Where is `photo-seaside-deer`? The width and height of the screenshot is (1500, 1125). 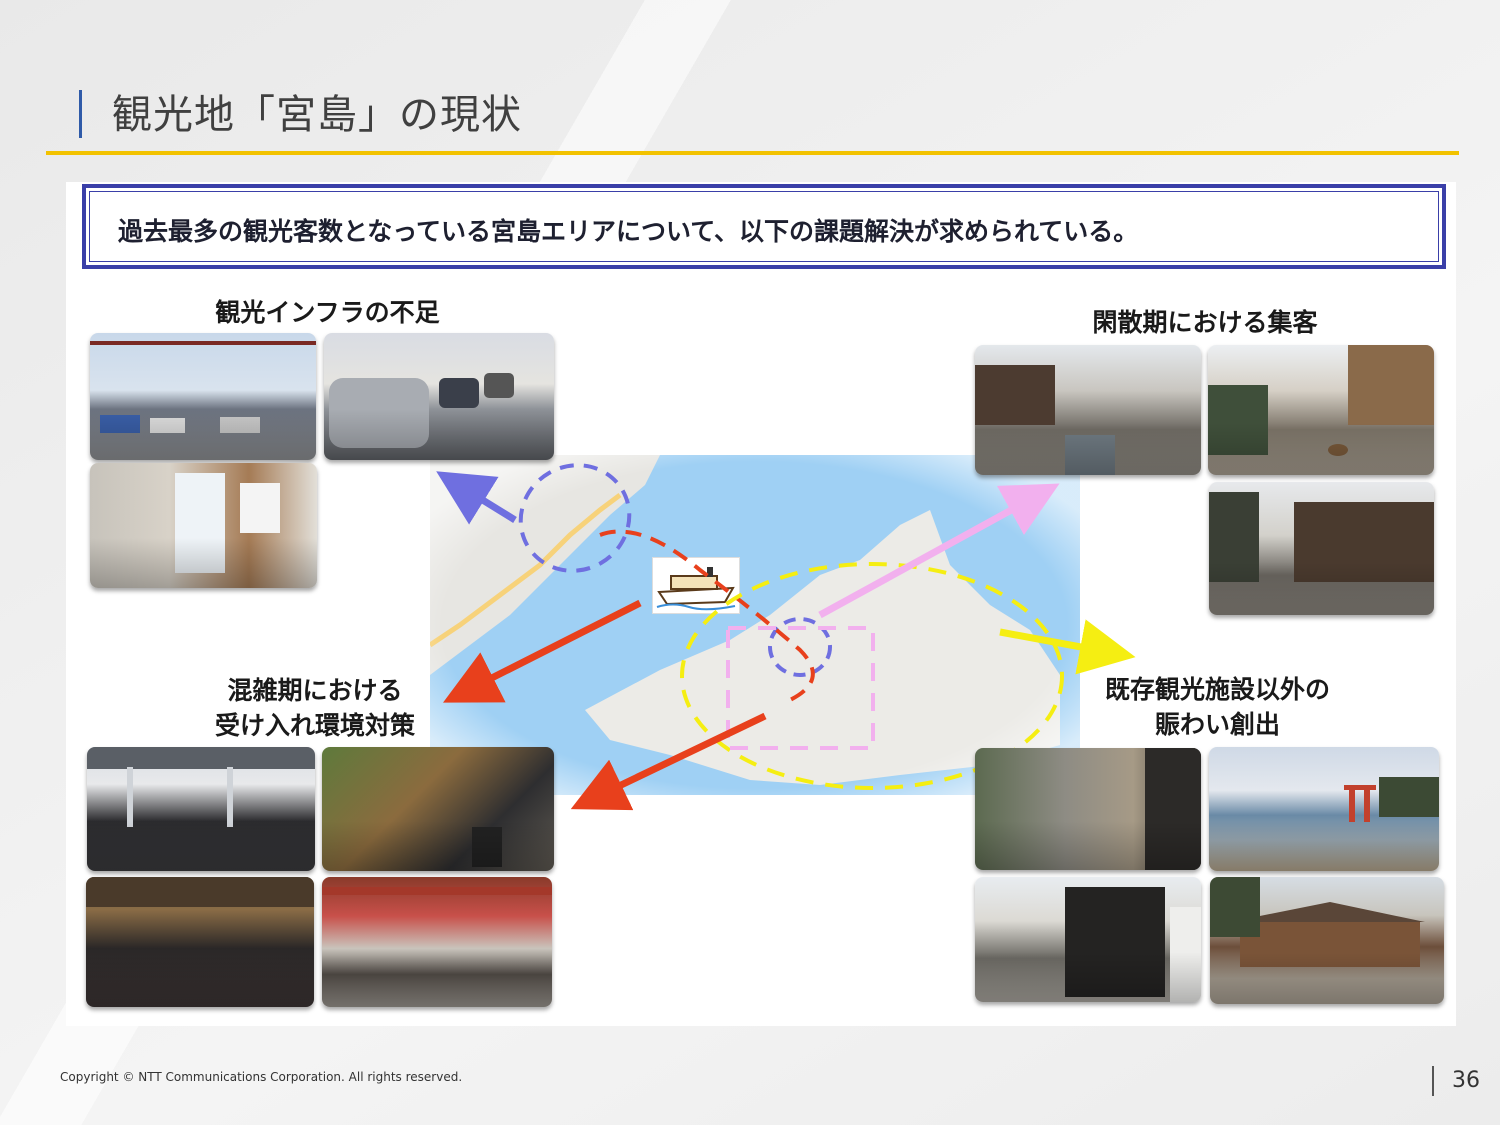
photo-seaside-deer is located at coordinates (1321, 410).